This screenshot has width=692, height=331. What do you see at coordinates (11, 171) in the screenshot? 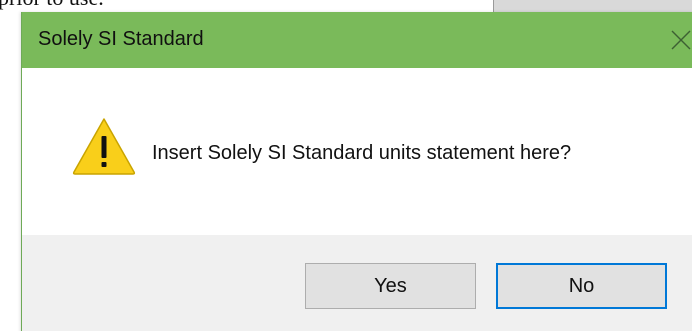
I see `background-margin` at bounding box center [11, 171].